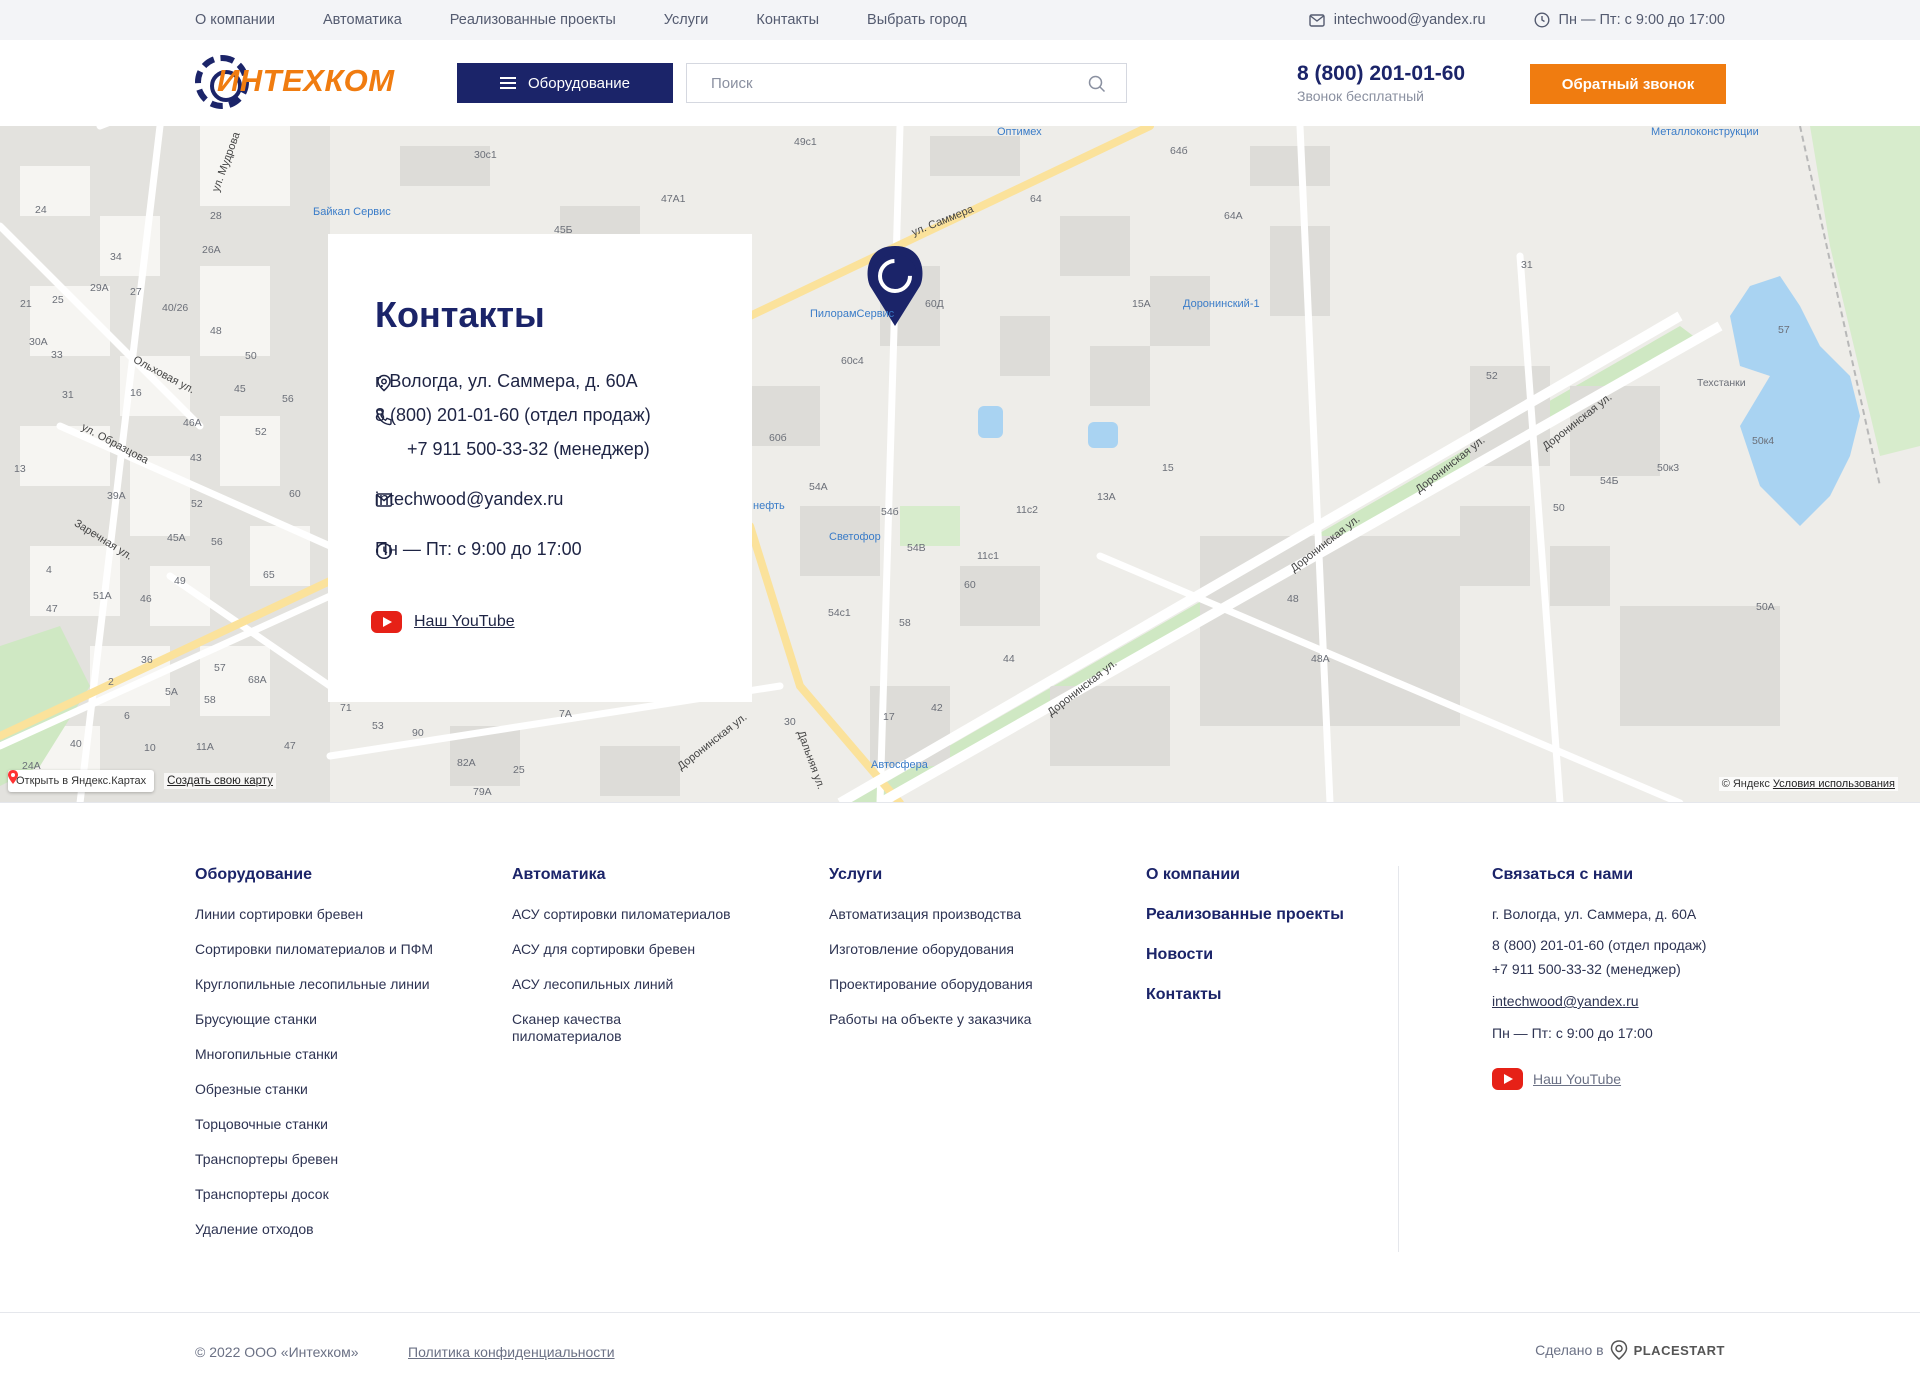  I want to click on footer-equipment-link: Линии сортировки бревен, so click(314, 914).